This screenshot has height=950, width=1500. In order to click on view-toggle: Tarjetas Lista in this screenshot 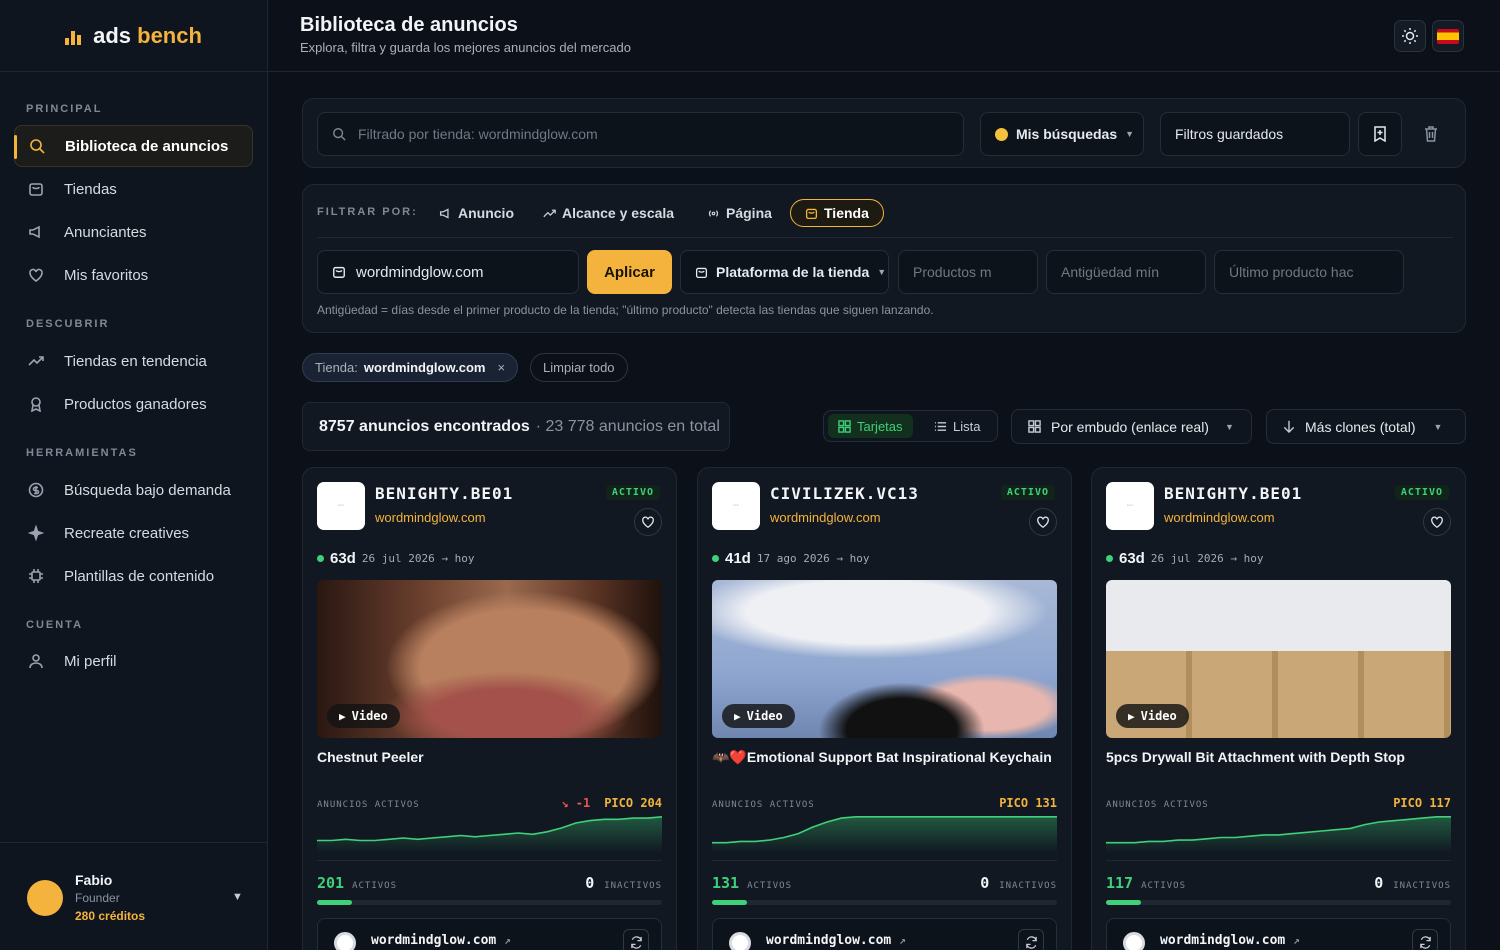, I will do `click(910, 426)`.